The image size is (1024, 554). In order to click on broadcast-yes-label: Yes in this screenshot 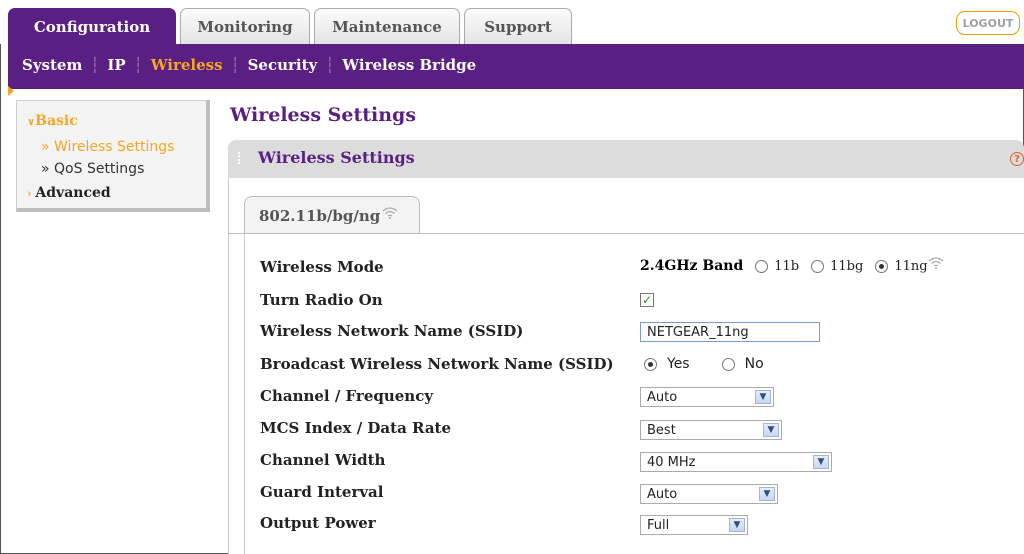, I will do `click(678, 364)`.